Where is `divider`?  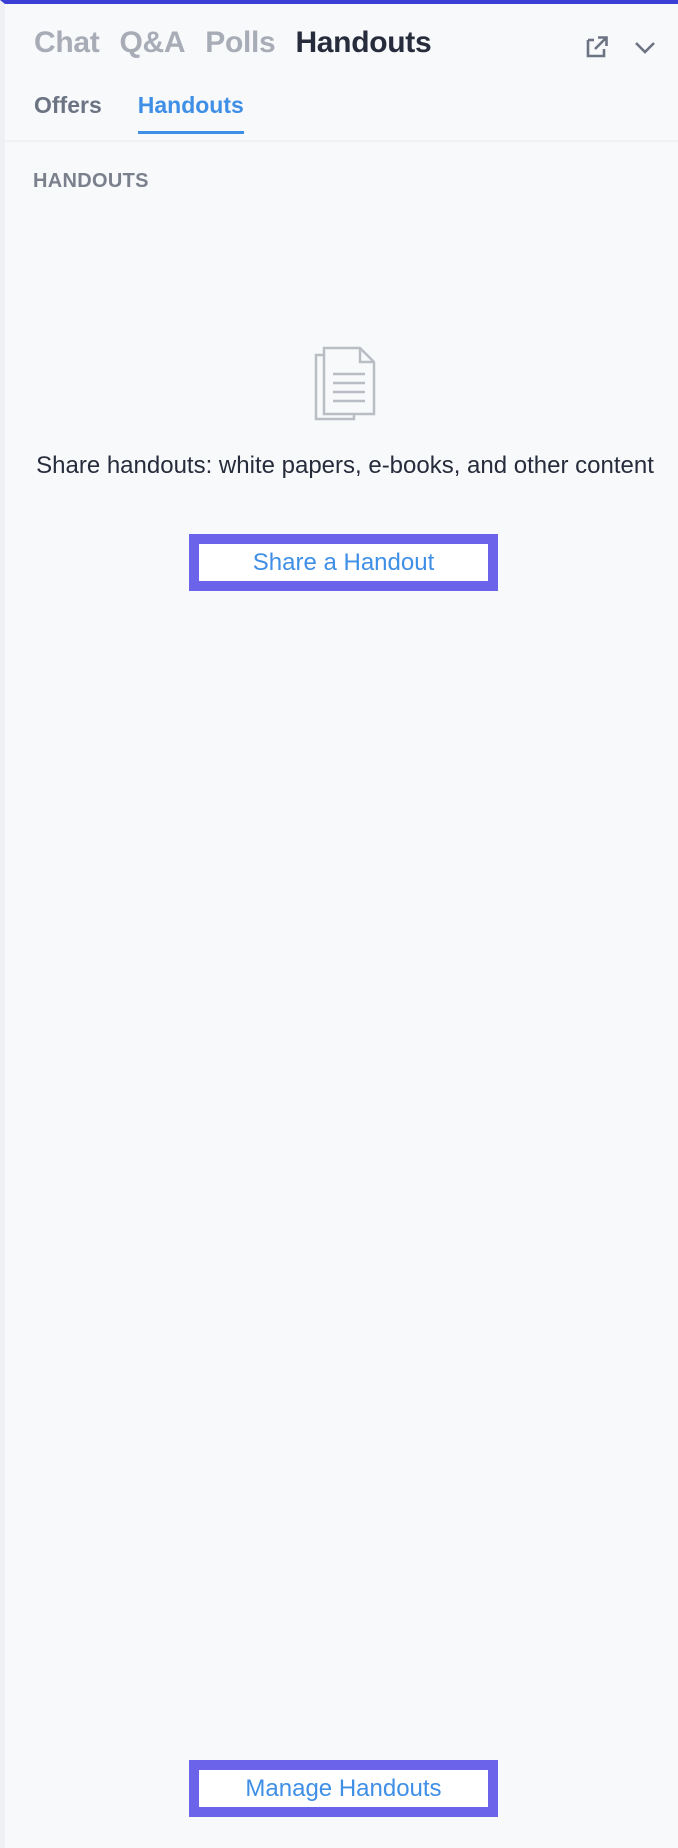 divider is located at coordinates (341, 141).